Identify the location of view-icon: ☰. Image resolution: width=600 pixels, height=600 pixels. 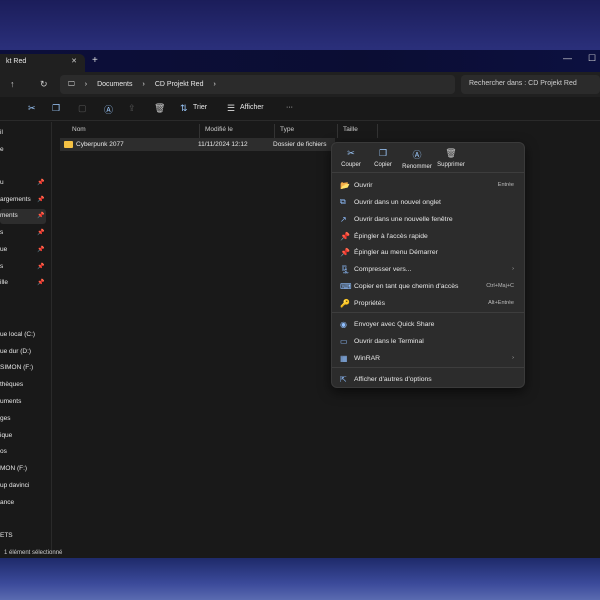
(231, 108).